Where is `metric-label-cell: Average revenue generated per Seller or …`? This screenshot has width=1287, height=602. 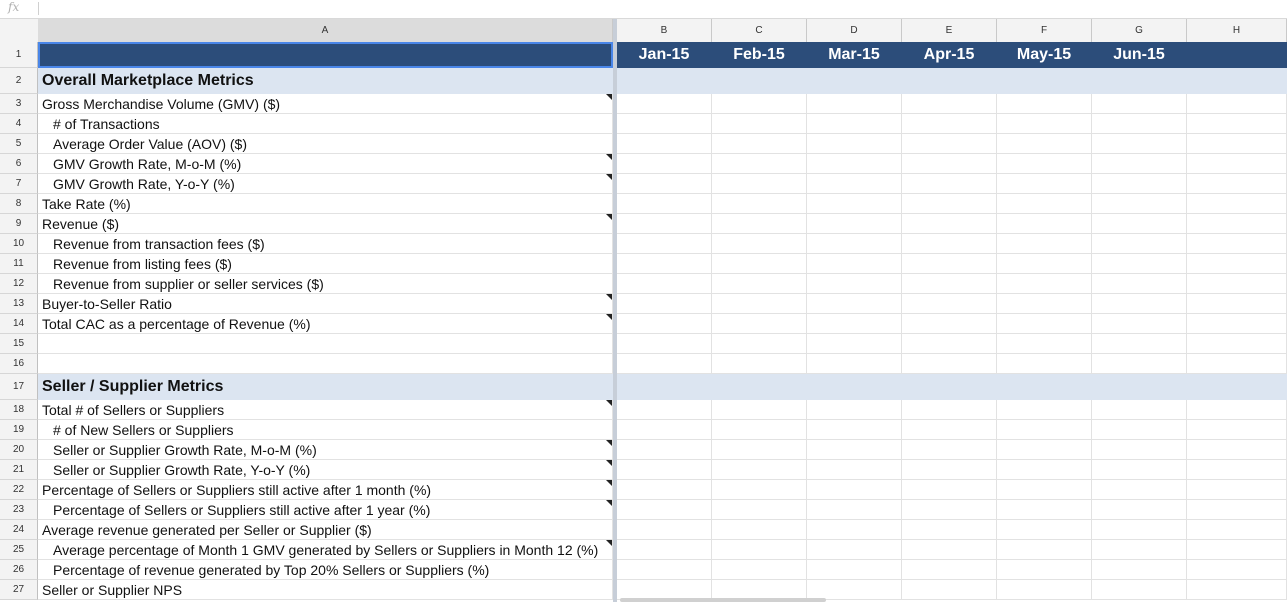 metric-label-cell: Average revenue generated per Seller or … is located at coordinates (325, 530).